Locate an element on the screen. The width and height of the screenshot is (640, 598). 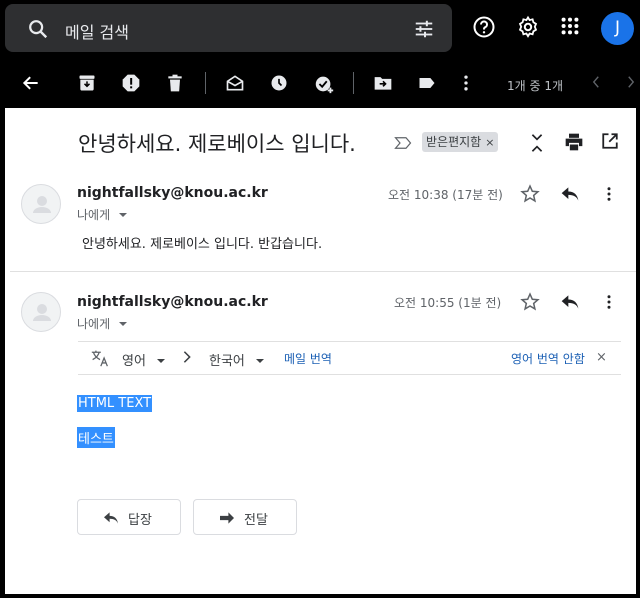
arrow-right-icon is located at coordinates (187, 359).